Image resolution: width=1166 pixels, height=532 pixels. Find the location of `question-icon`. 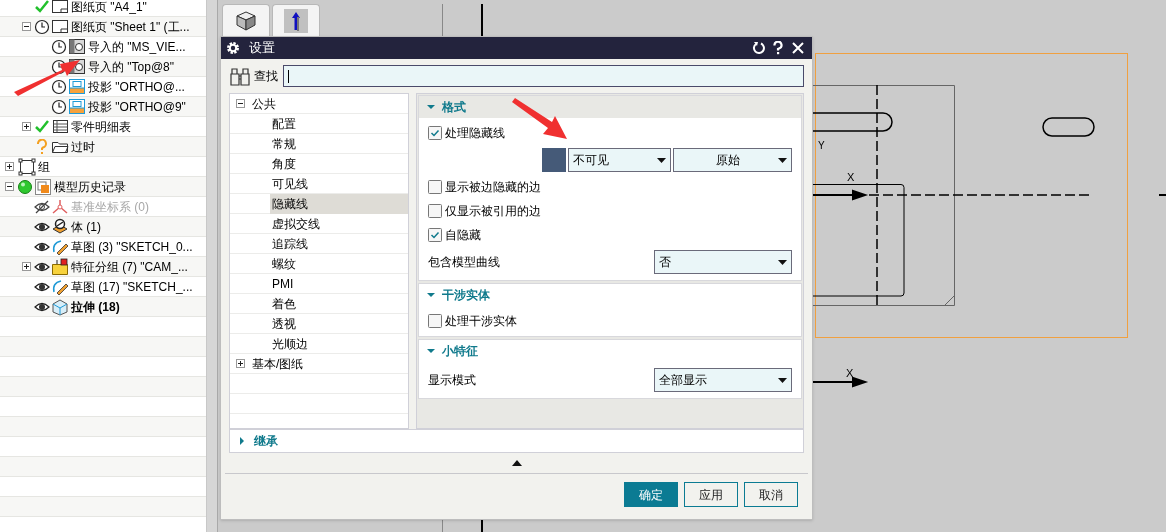

question-icon is located at coordinates (42, 146).